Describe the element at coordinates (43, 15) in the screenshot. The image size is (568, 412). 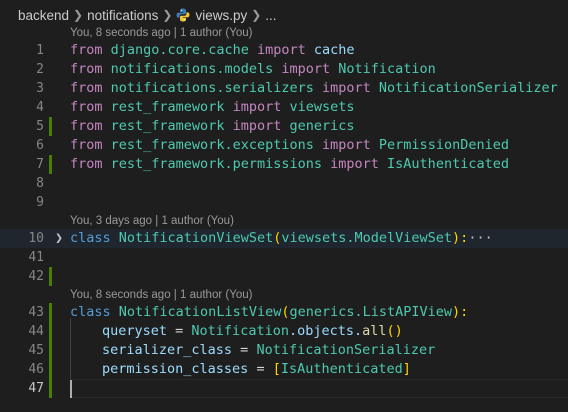
I see `breadcrumb-item-backend: backend` at that location.